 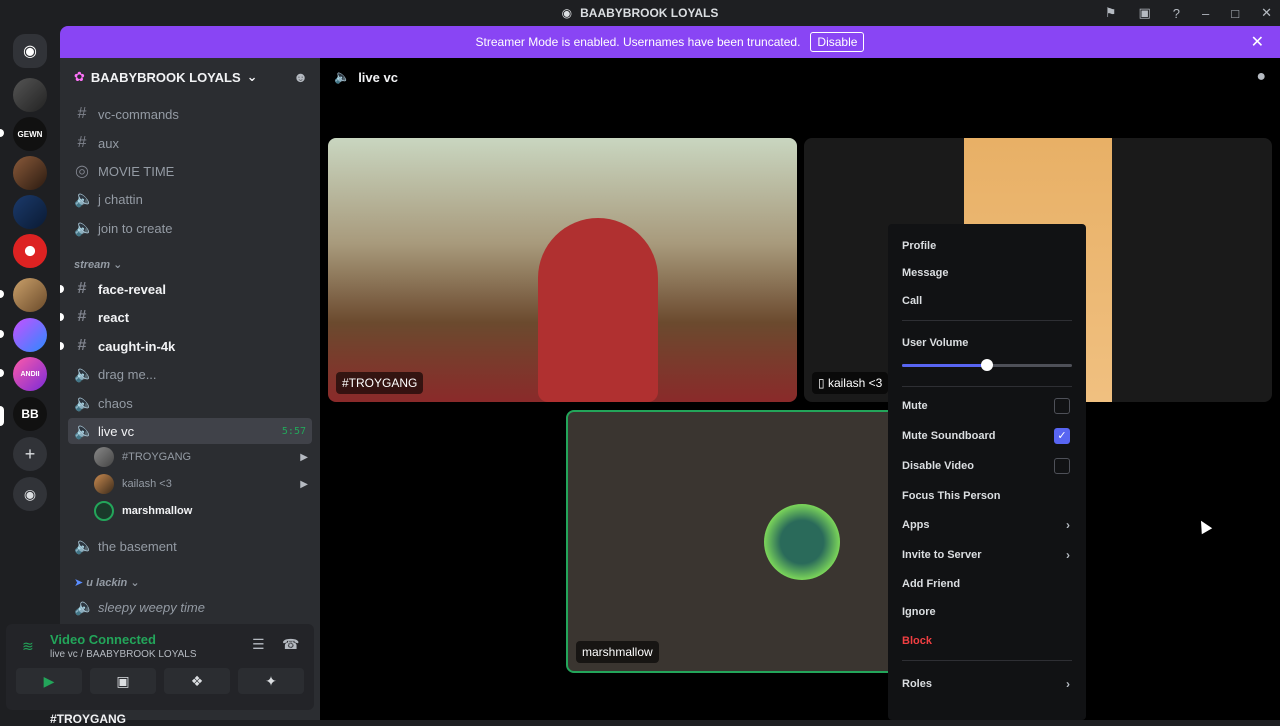 I want to click on channel-title: live vc, so click(x=378, y=77).